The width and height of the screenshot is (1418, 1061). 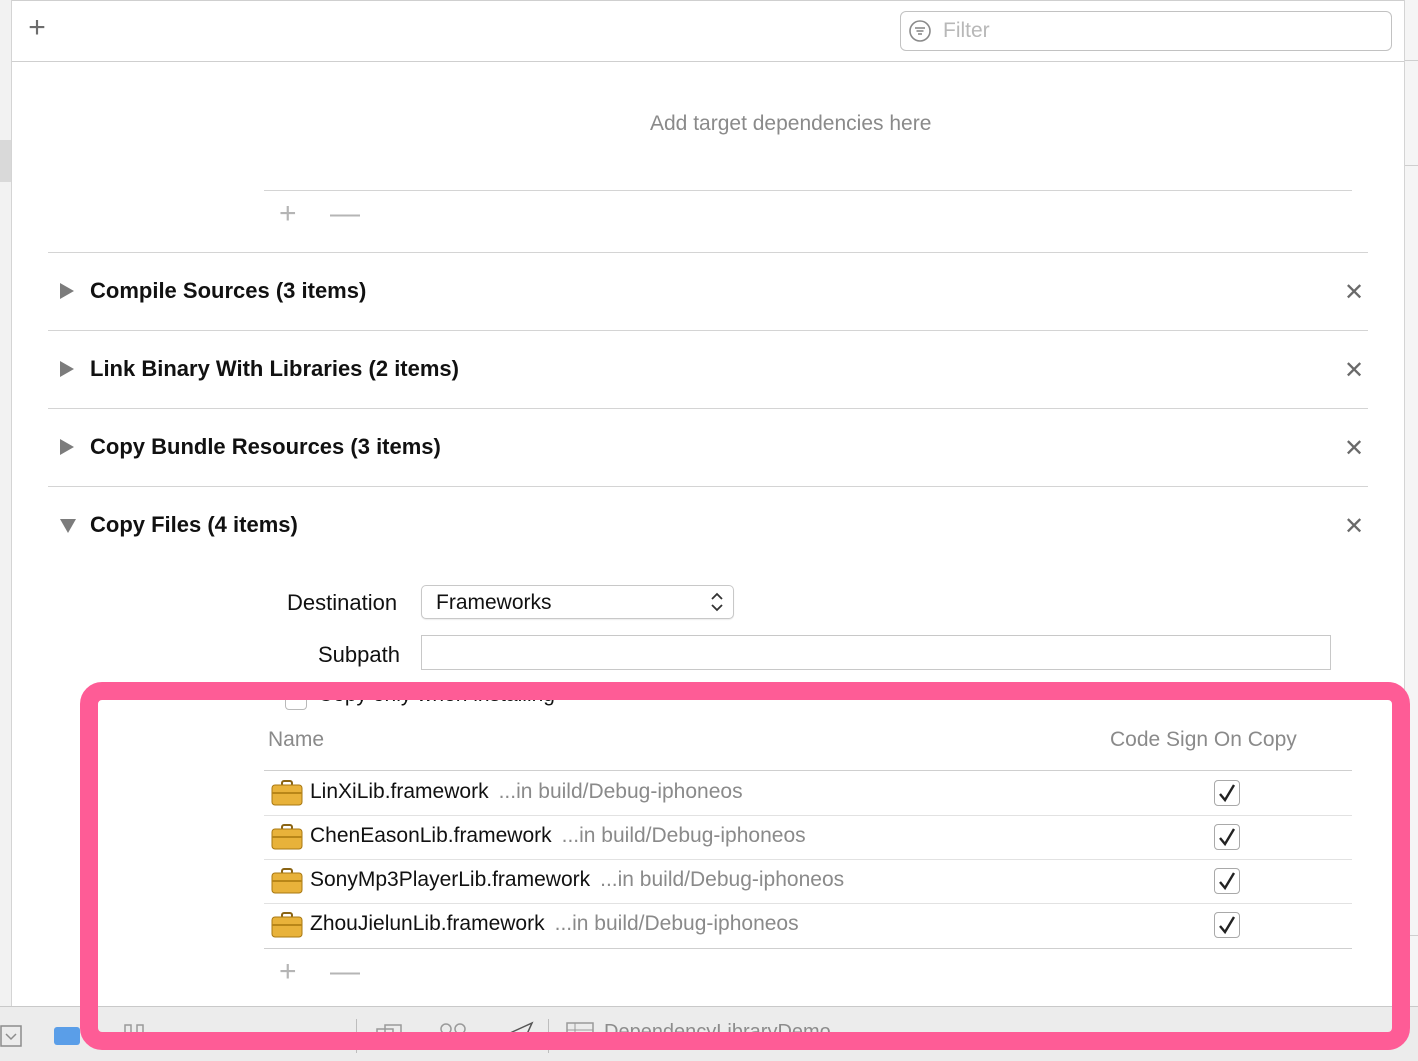 What do you see at coordinates (359, 654) in the screenshot?
I see `subpath-label: Subpath` at bounding box center [359, 654].